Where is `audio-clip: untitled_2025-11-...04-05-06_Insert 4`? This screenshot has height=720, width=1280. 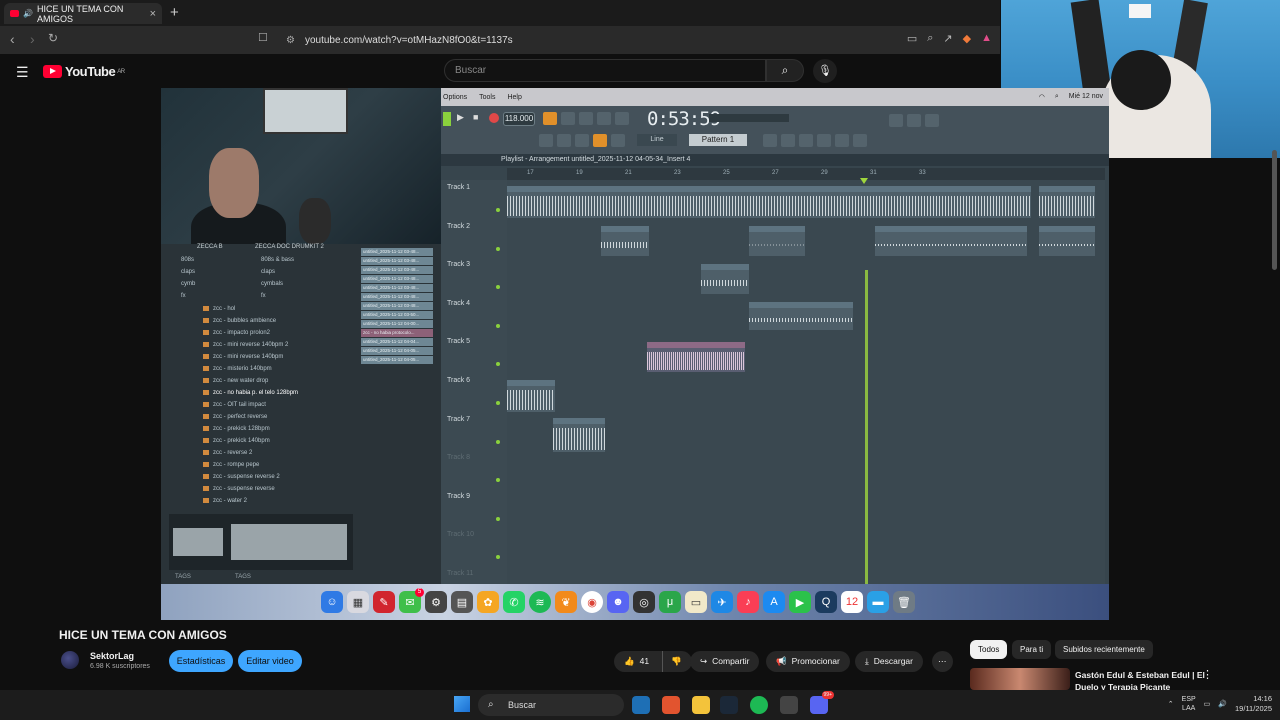
audio-clip: untitled_2025-11-...04-05-06_Insert 4 is located at coordinates (801, 316).